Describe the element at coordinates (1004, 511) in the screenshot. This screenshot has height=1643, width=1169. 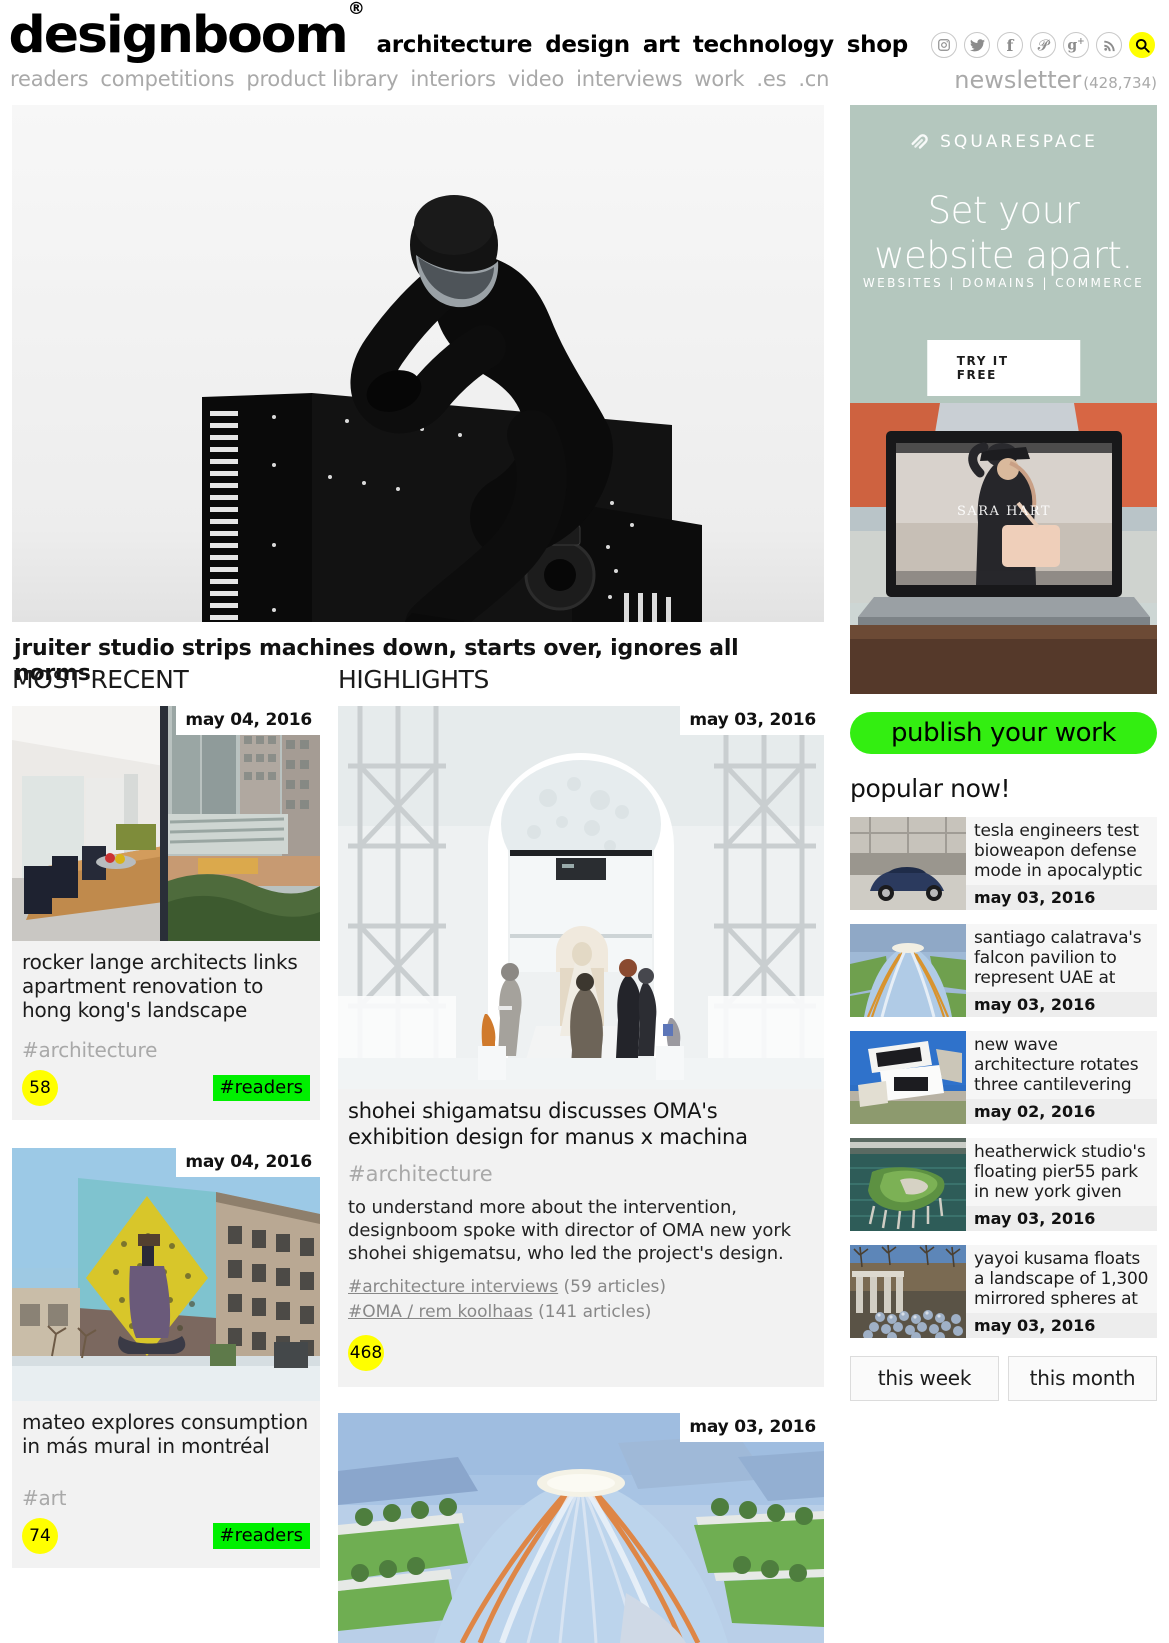
I see `ad-screen-brand: SARA HART` at that location.